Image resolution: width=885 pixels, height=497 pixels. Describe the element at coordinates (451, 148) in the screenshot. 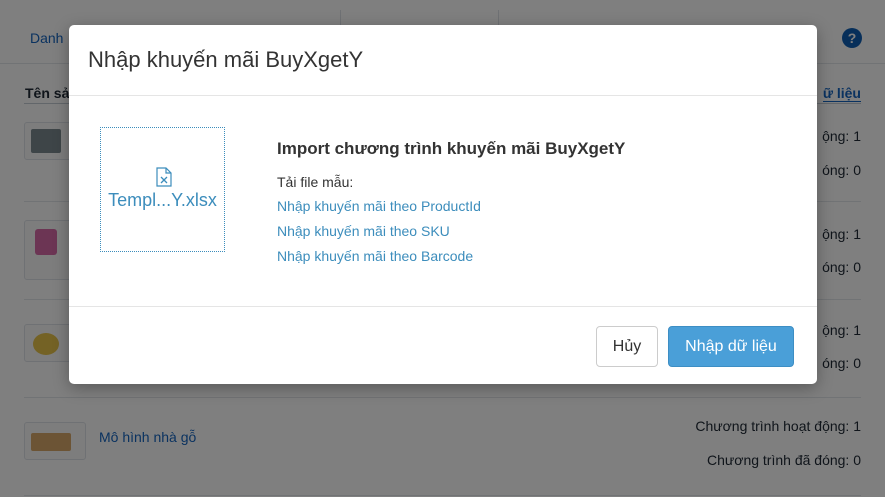

I see `import-heading: Import chương trình khuyến mãi BuyXgetY` at that location.